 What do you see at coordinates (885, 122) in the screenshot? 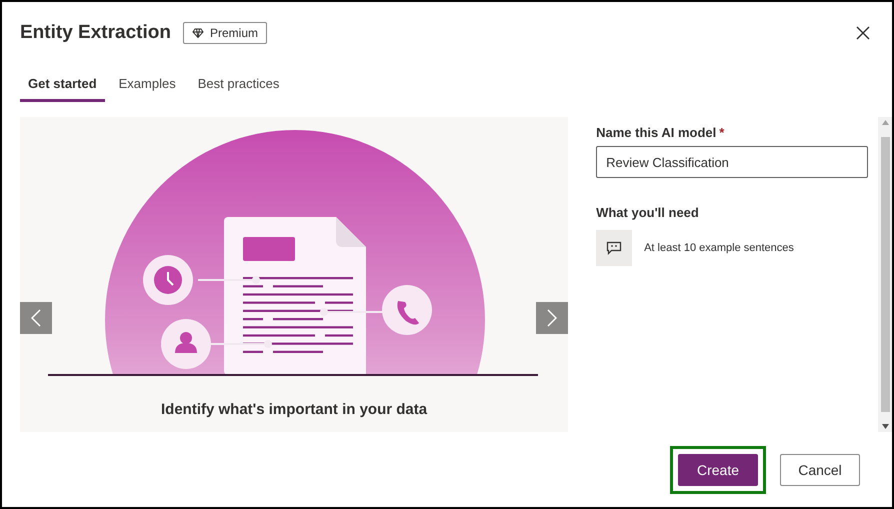
I see `scroll-up-icon` at bounding box center [885, 122].